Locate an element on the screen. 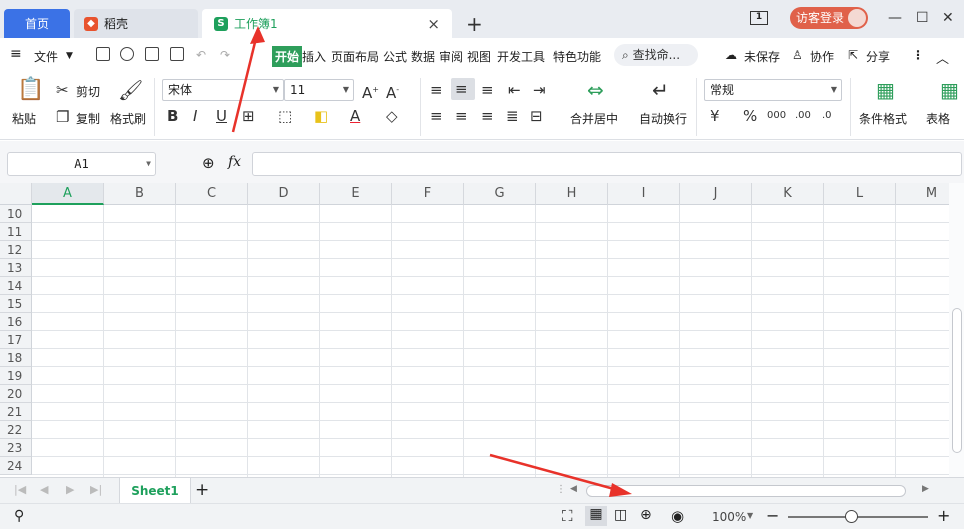  currency-icon: ¥ is located at coordinates (715, 116).